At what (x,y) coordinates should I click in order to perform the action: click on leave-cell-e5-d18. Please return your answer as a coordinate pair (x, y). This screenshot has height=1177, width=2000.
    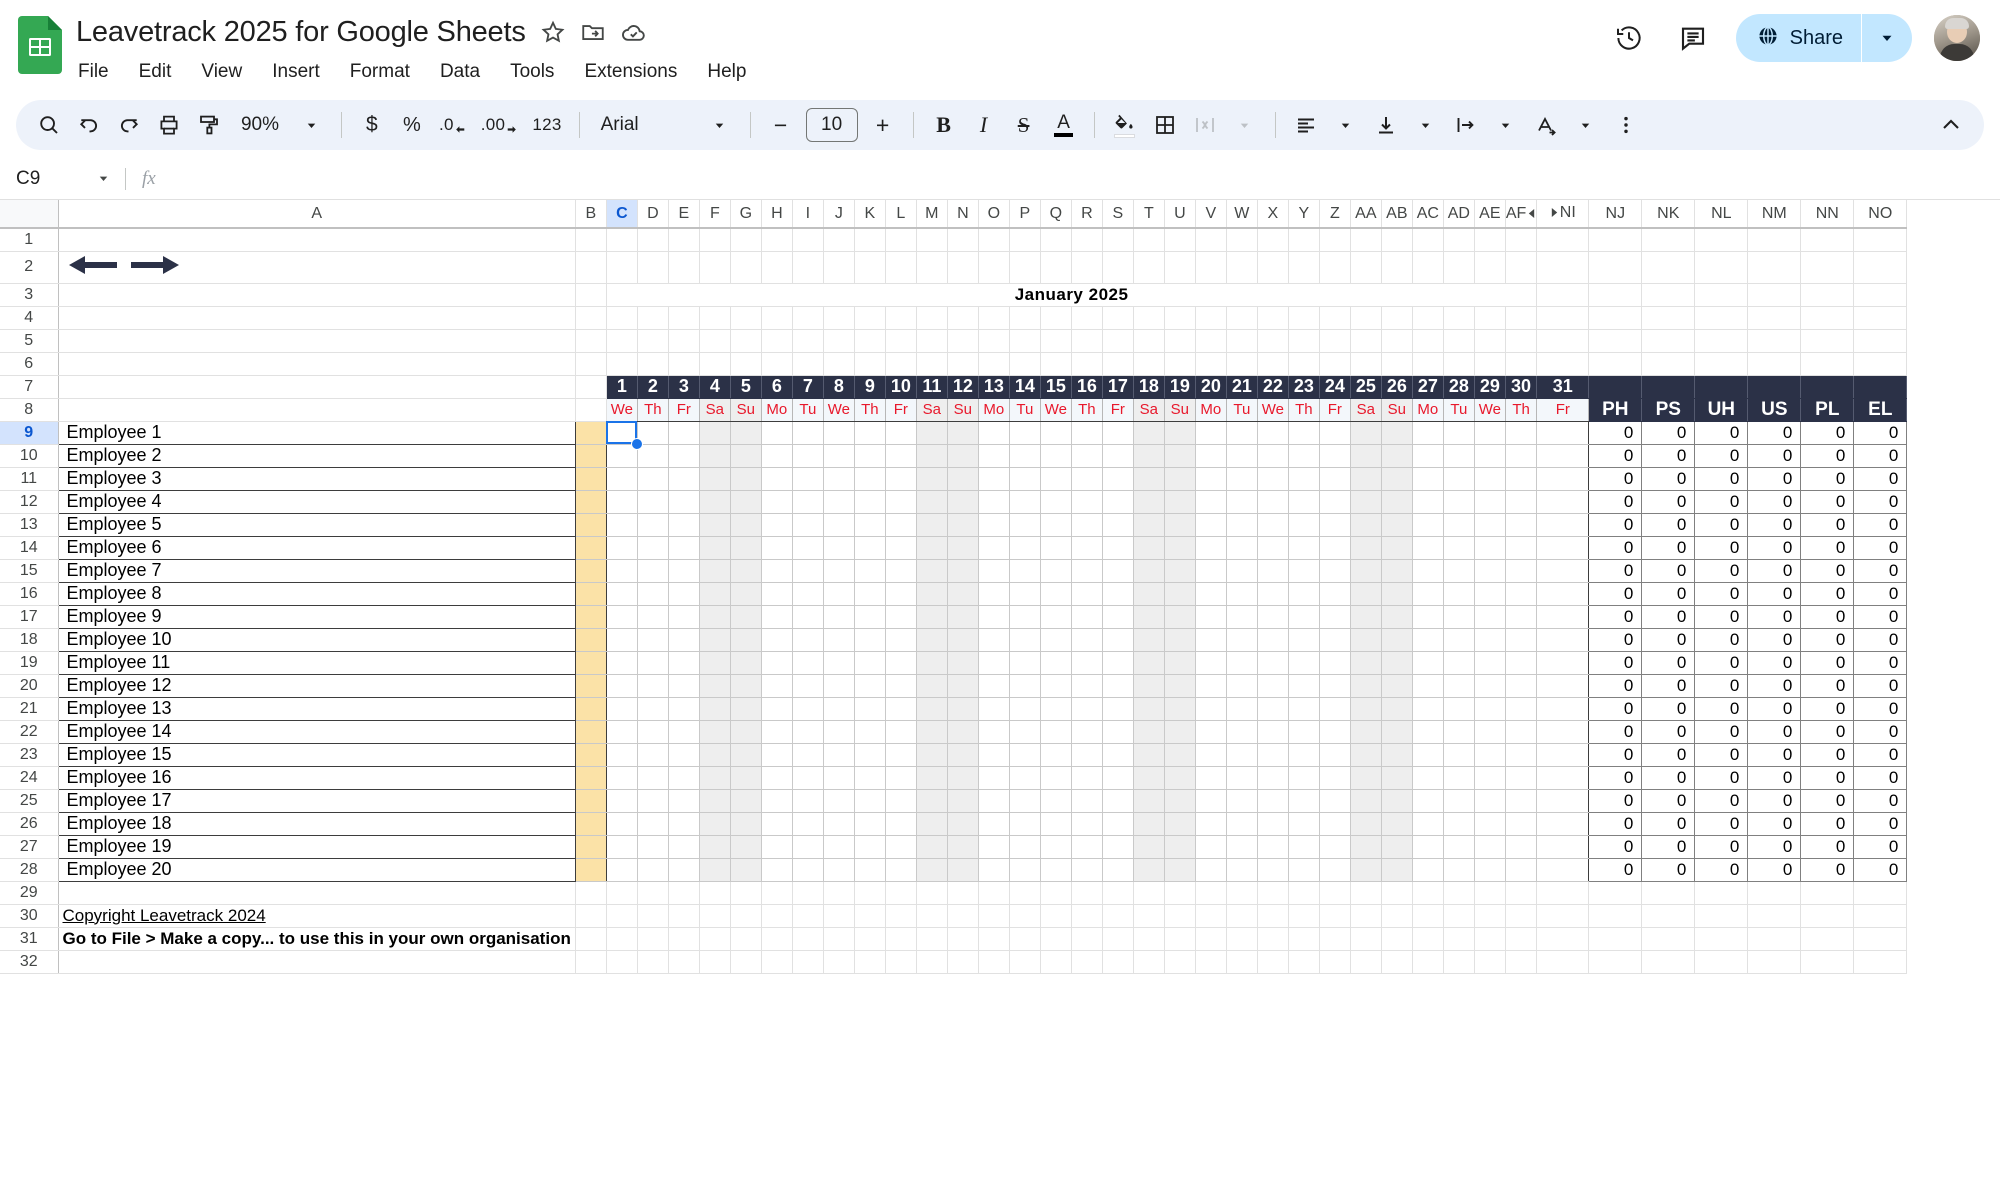
    Looking at the image, I should click on (1149, 525).